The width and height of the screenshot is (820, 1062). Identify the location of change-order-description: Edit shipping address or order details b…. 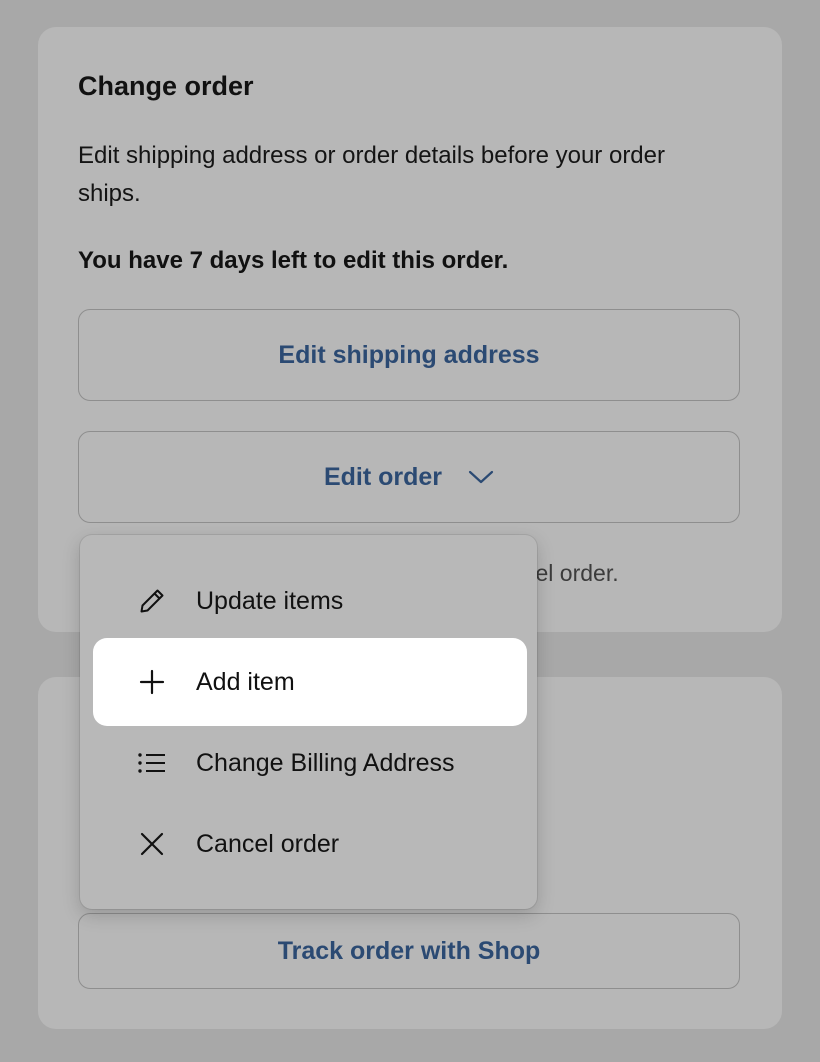
(371, 174).